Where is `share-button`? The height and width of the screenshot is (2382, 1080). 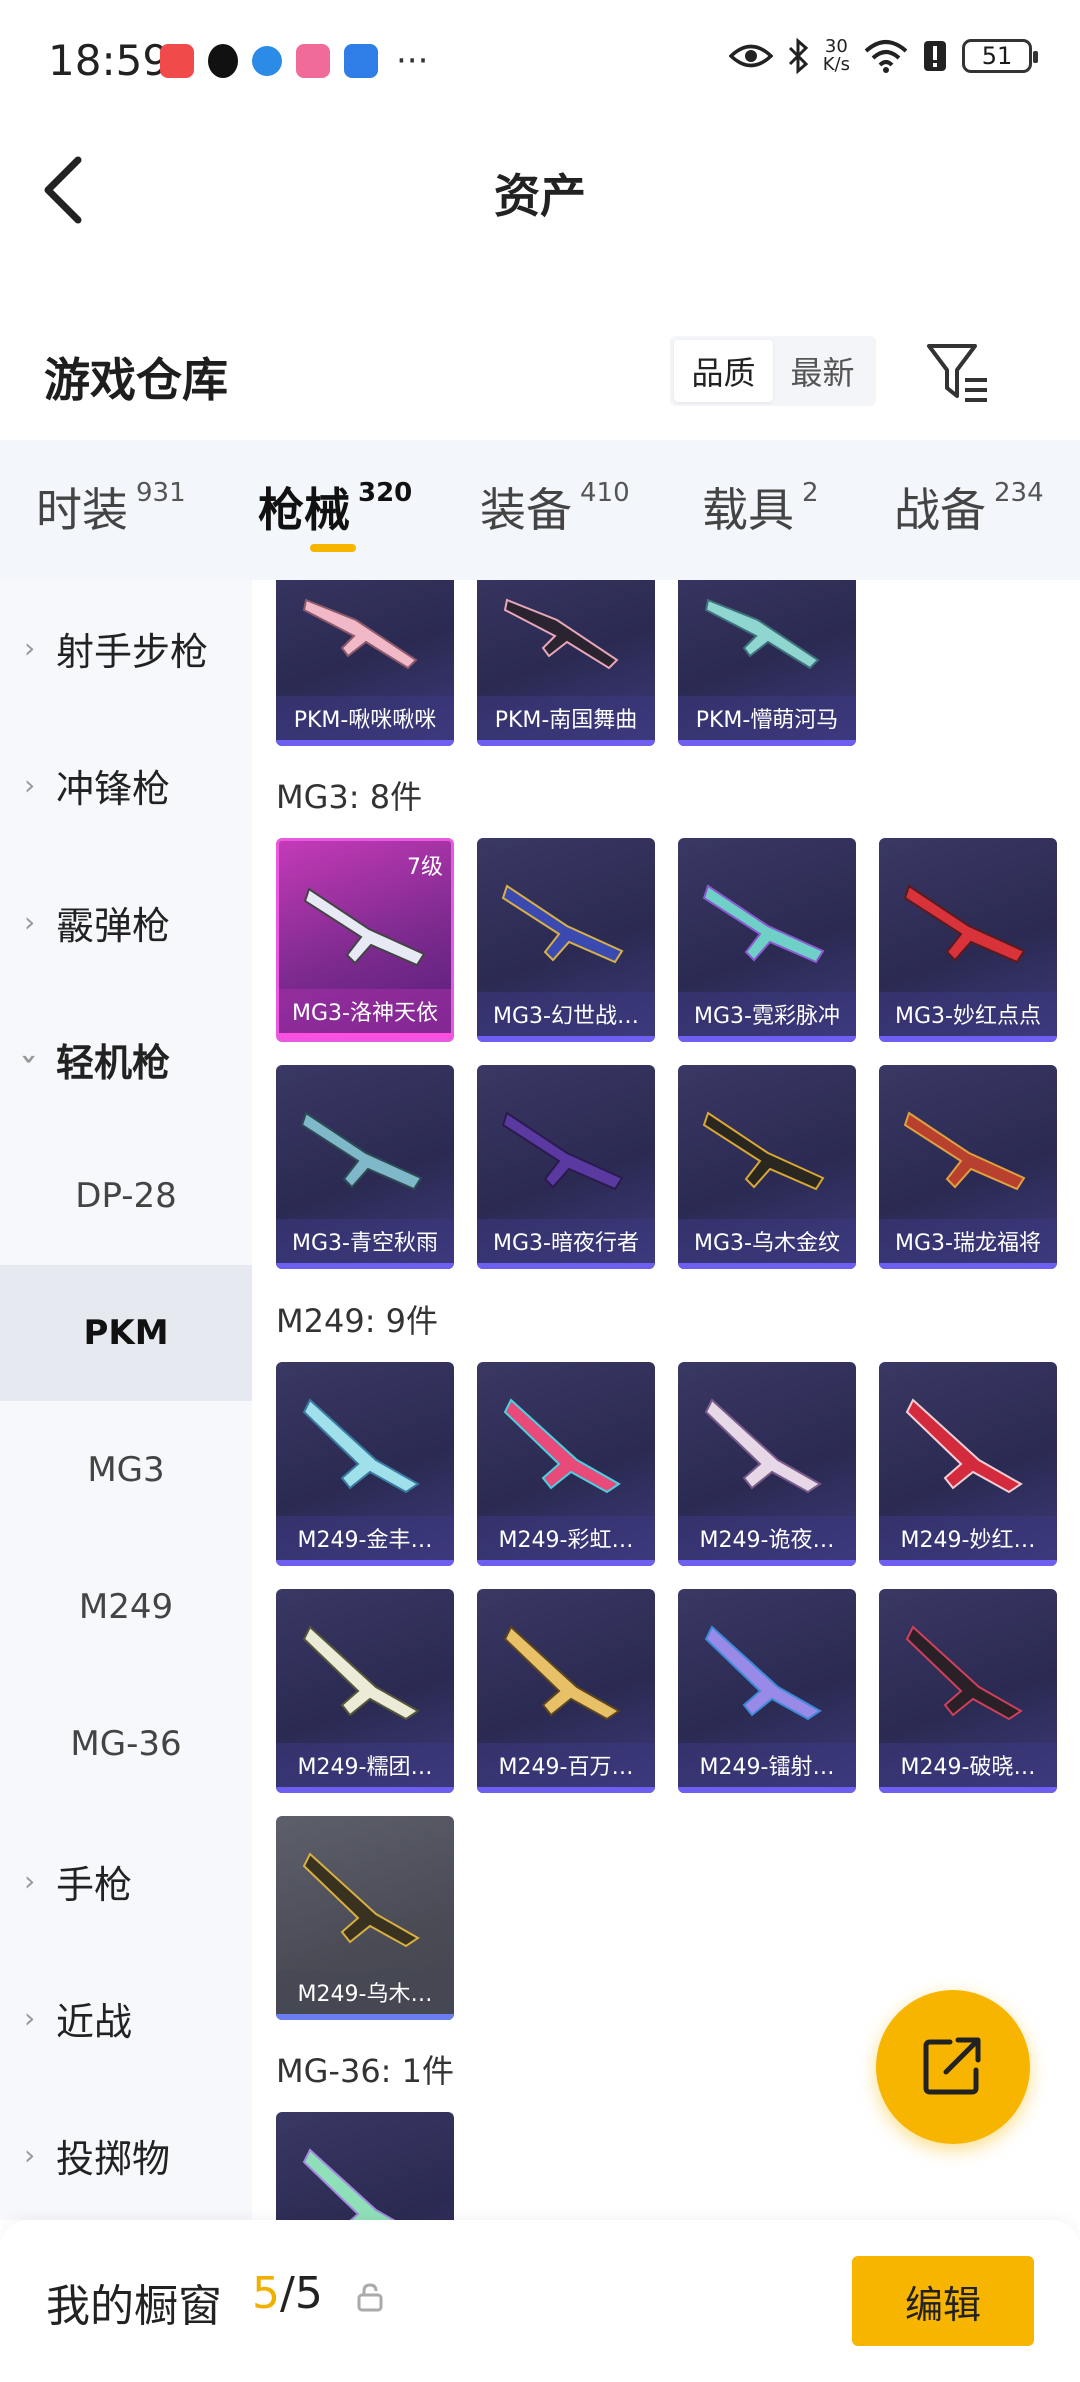
share-button is located at coordinates (953, 2067).